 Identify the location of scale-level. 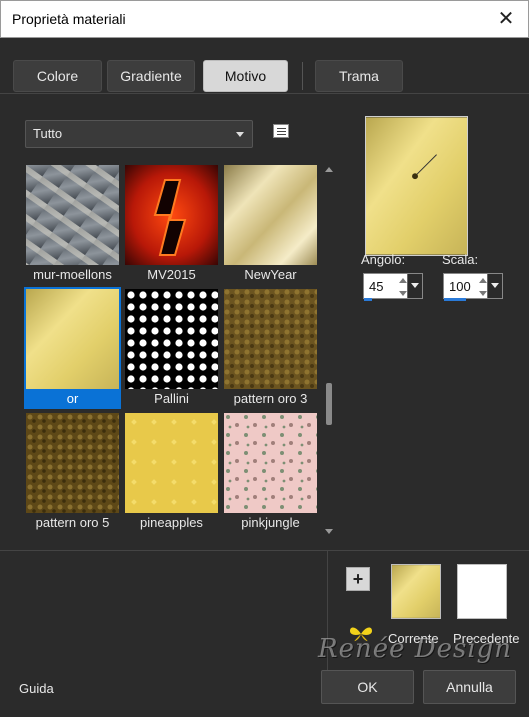
(455, 299).